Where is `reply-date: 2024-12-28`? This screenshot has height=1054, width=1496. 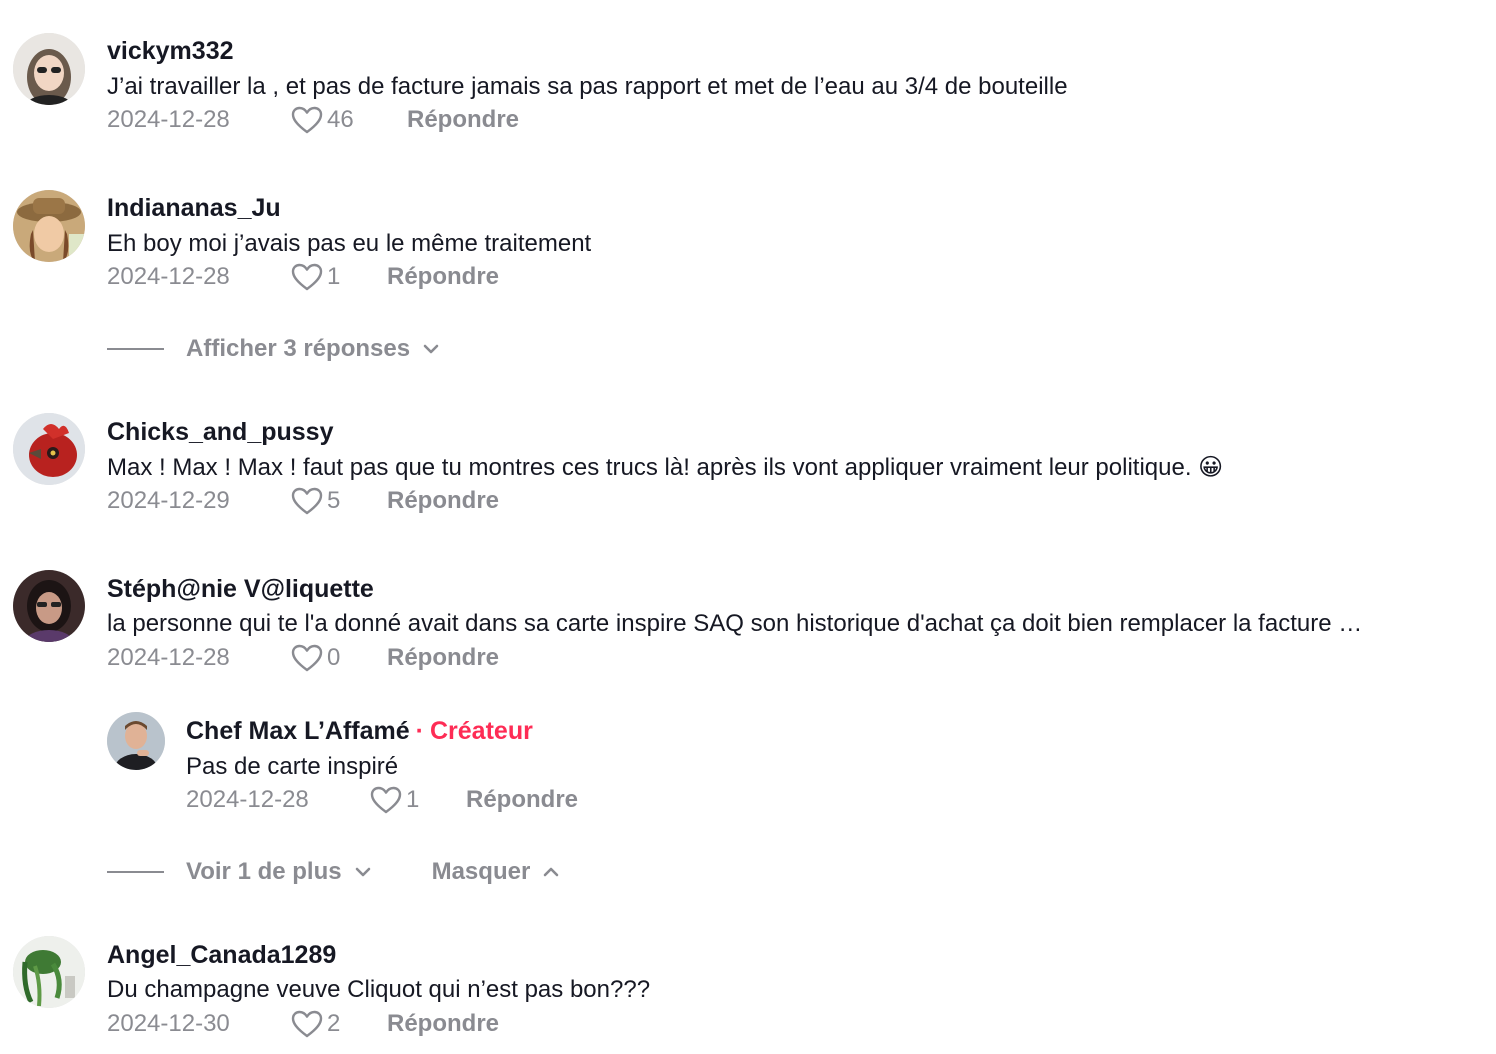 reply-date: 2024-12-28 is located at coordinates (247, 799).